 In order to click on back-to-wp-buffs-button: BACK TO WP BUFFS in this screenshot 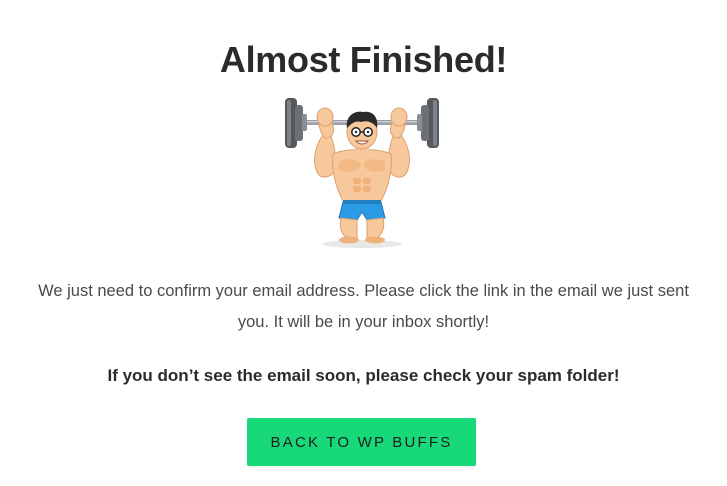, I will do `click(361, 442)`.